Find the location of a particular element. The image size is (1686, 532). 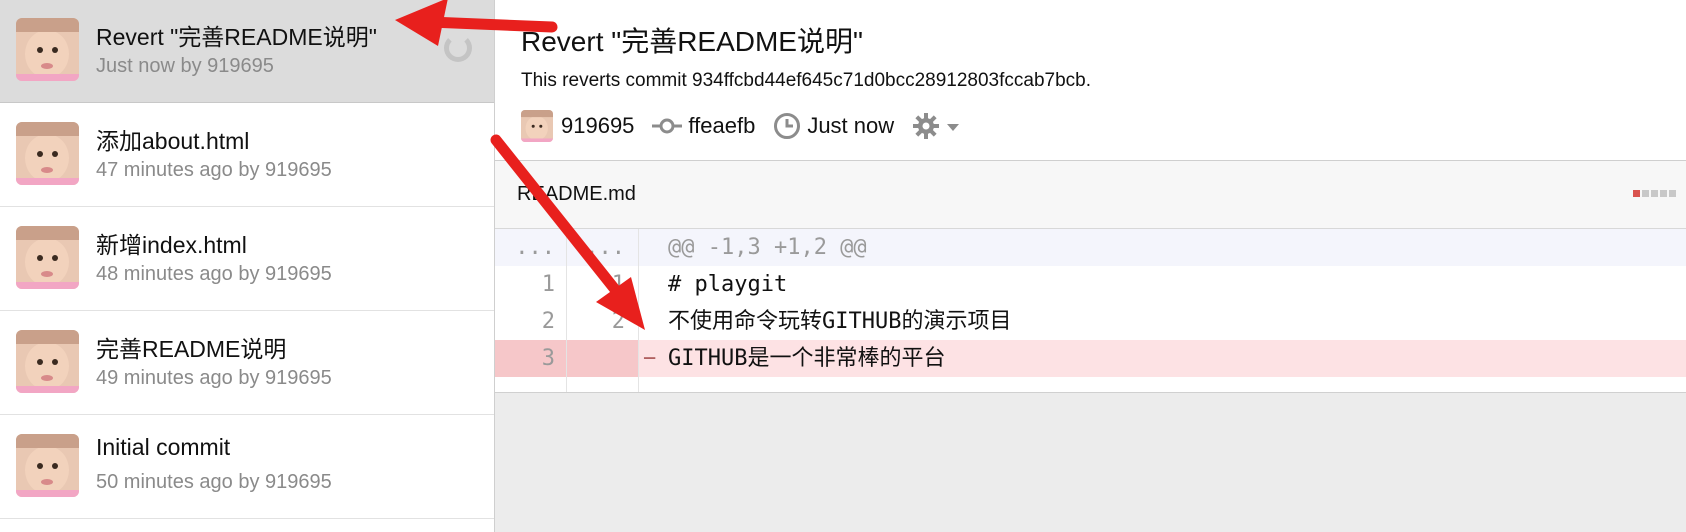

commit-meta: Just now by 919695 is located at coordinates (185, 66).